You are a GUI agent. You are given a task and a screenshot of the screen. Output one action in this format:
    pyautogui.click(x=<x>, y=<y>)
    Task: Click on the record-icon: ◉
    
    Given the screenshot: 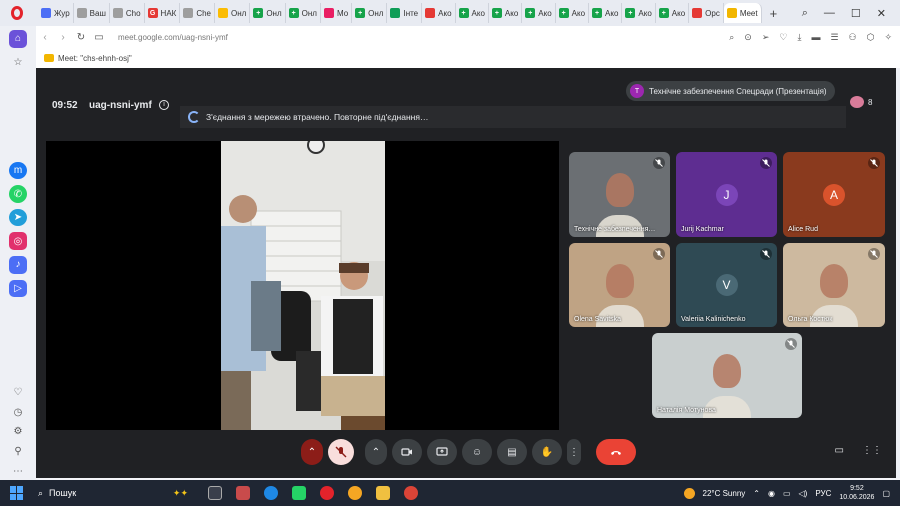 What is the action you would take?
    pyautogui.click(x=771, y=493)
    